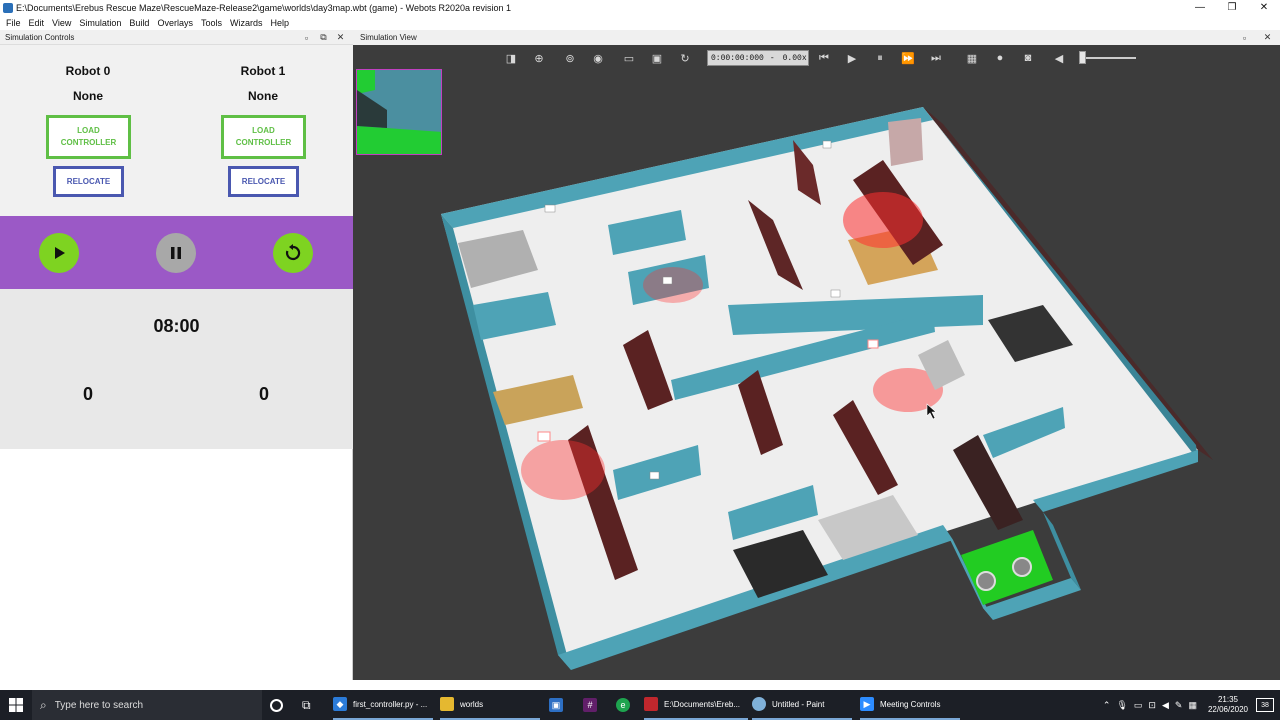  I want to click on notification-count: 38, so click(1265, 705).